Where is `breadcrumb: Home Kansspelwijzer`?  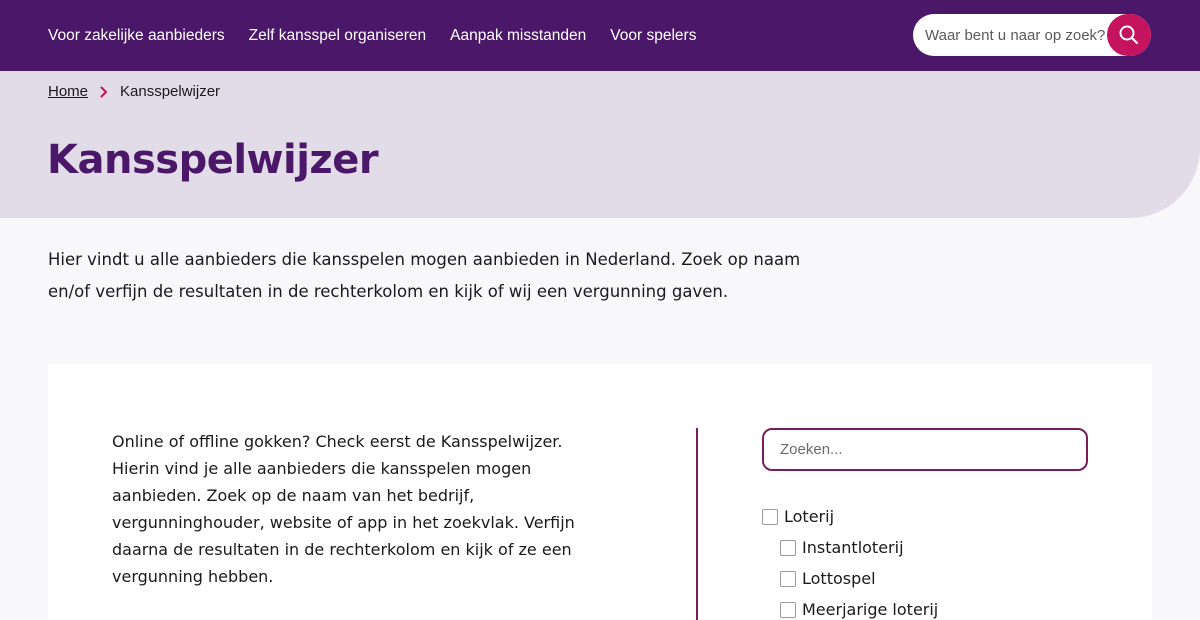
breadcrumb: Home Kansspelwijzer is located at coordinates (134, 91).